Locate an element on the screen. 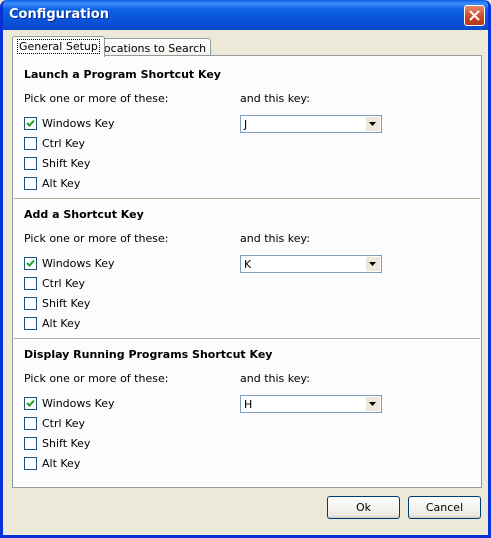 Image resolution: width=491 pixels, height=538 pixels. ok-button-label: Ok is located at coordinates (363, 507).